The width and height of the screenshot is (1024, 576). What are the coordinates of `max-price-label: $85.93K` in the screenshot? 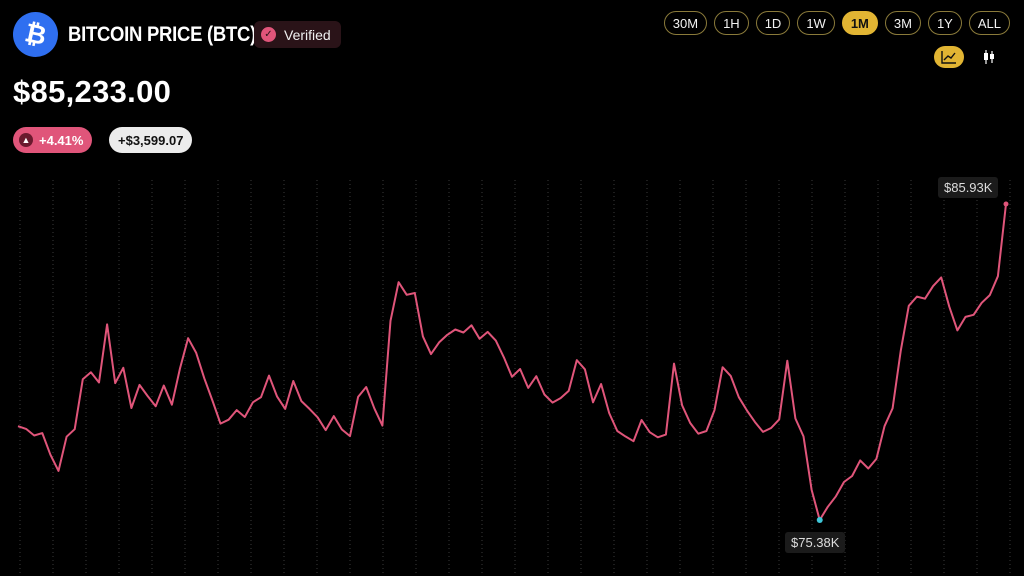 It's located at (968, 187).